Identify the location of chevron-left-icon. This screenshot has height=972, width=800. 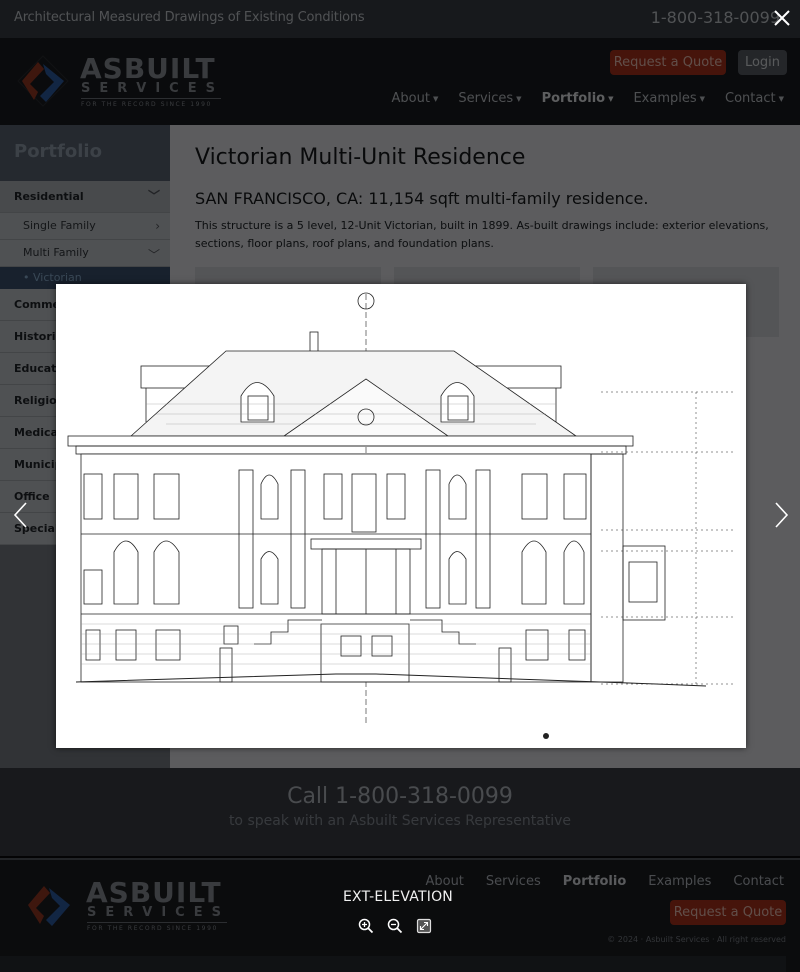
(20, 515).